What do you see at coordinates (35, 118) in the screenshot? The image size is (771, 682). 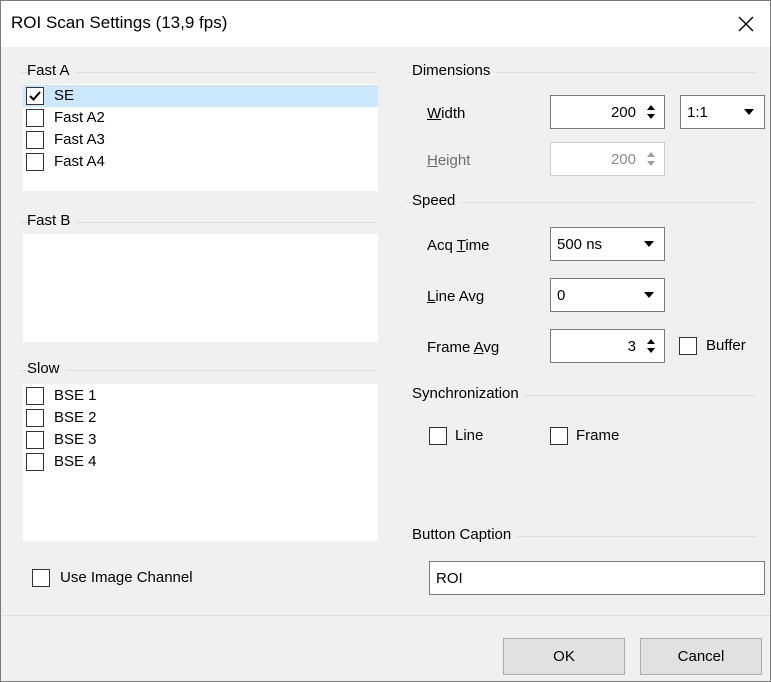 I see `fast-a2-checkbox` at bounding box center [35, 118].